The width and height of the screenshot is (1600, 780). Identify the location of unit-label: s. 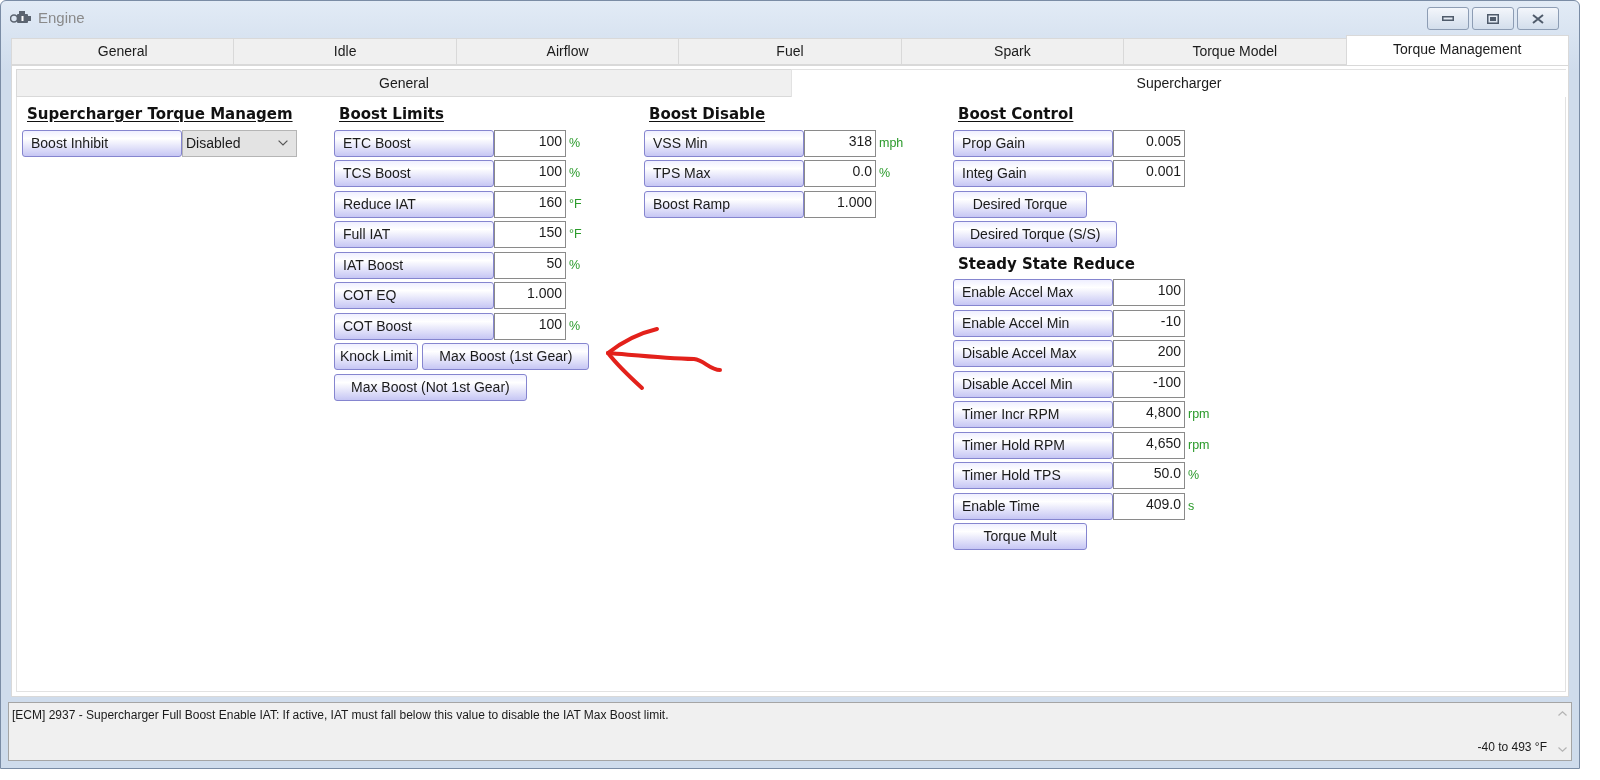
(1191, 506).